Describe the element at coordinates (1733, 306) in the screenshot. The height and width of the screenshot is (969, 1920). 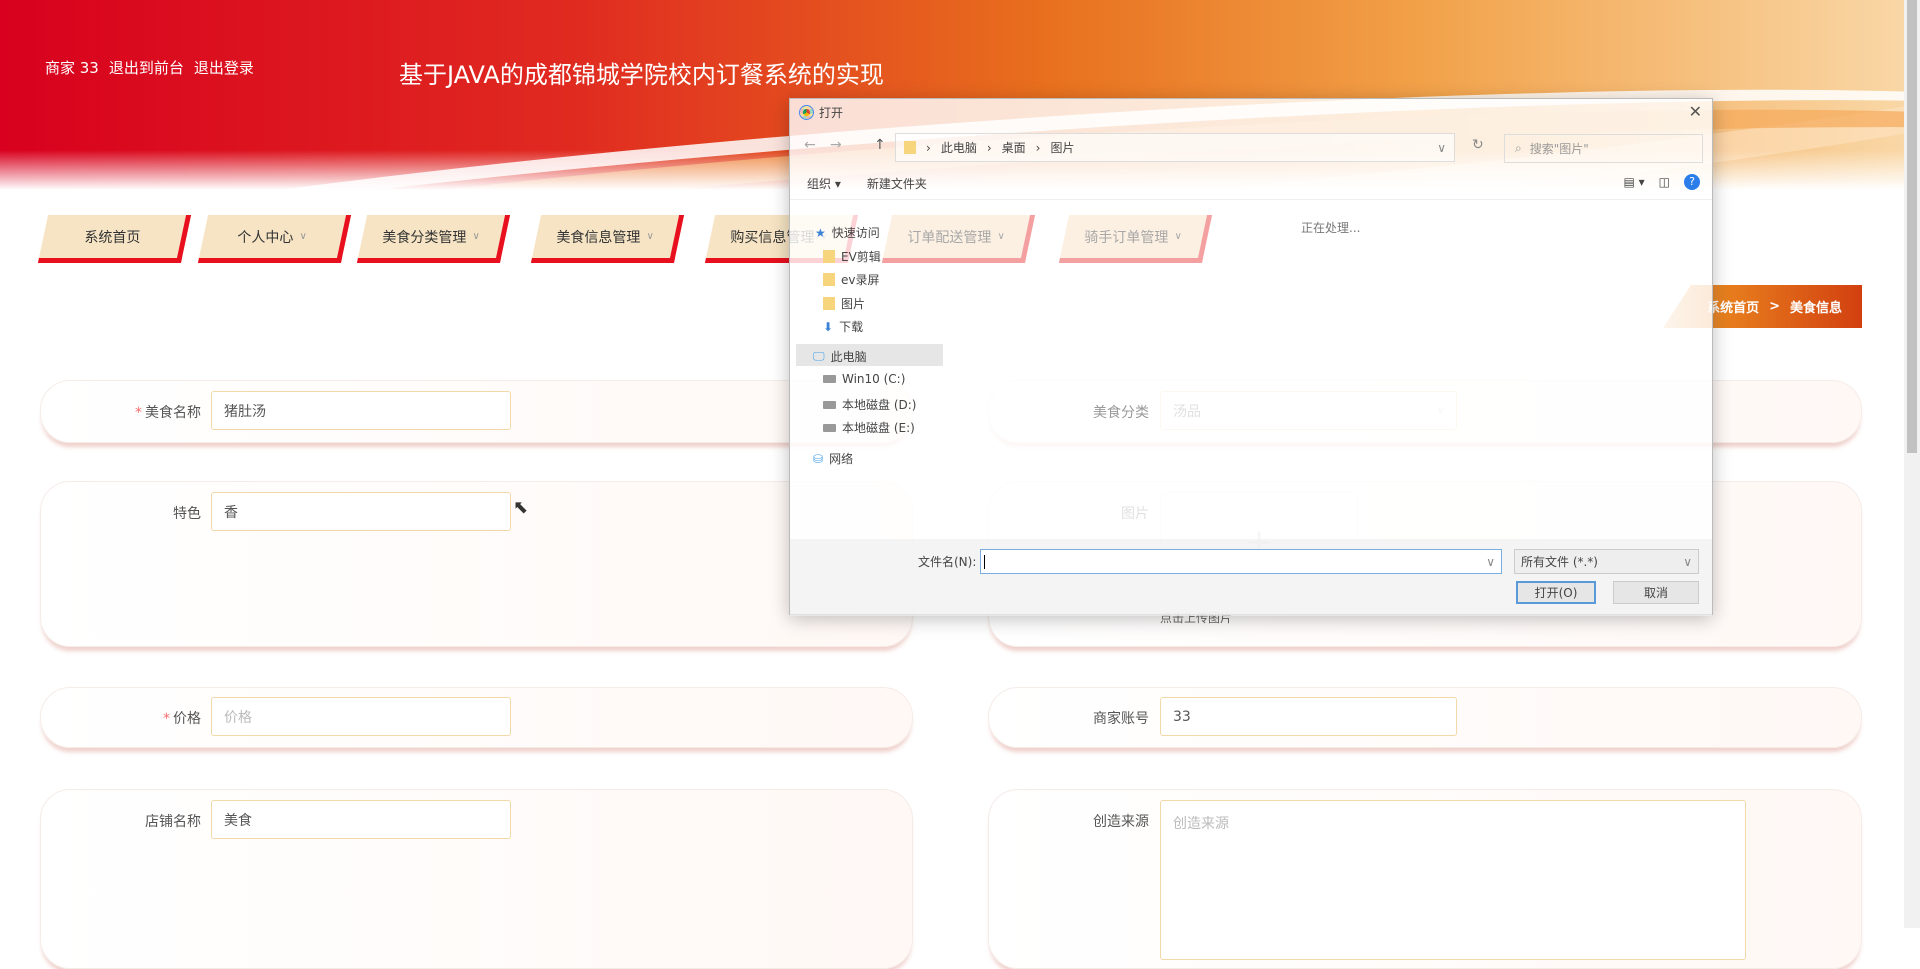
I see `breadcrumb-home: 系统首页` at that location.